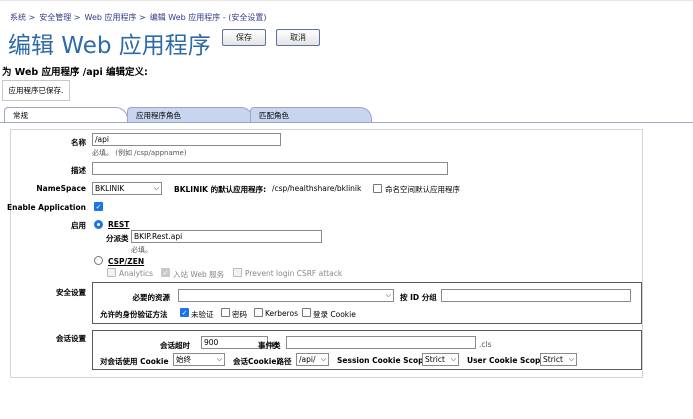 The width and height of the screenshot is (693, 419). What do you see at coordinates (237, 272) in the screenshot?
I see `prevent-csrf-checkbox` at bounding box center [237, 272].